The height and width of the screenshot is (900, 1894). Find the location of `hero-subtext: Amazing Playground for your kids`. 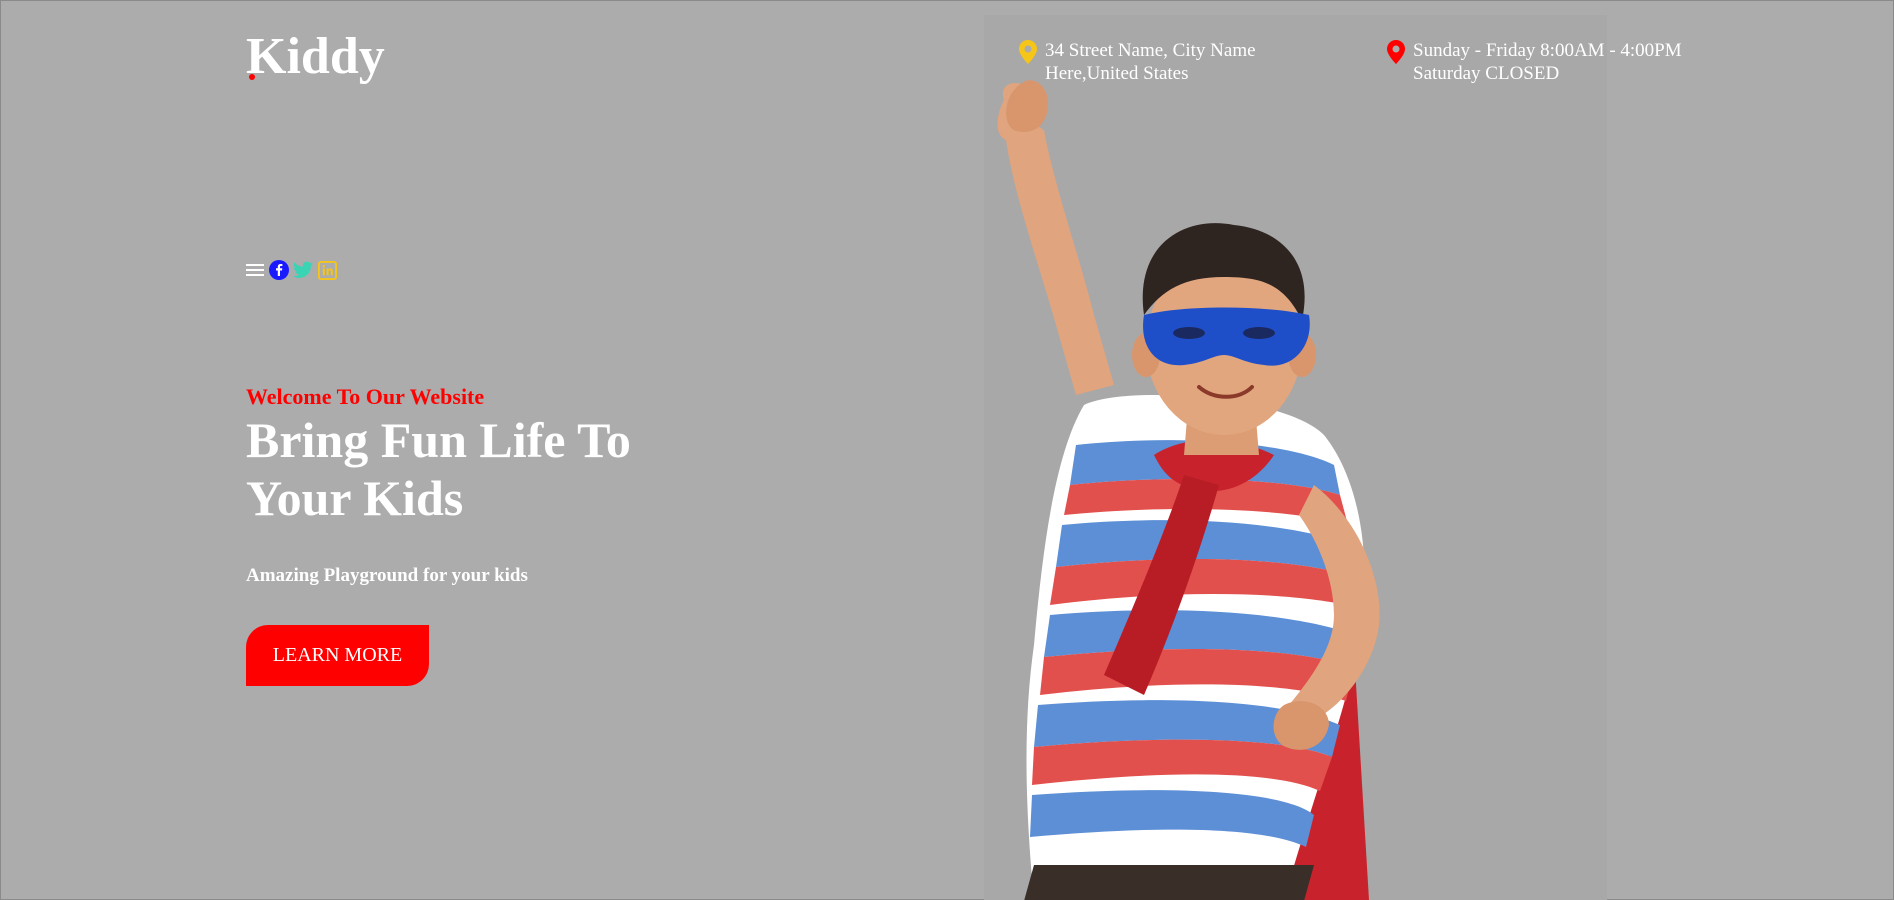

hero-subtext: Amazing Playground for your kids is located at coordinates (387, 575).